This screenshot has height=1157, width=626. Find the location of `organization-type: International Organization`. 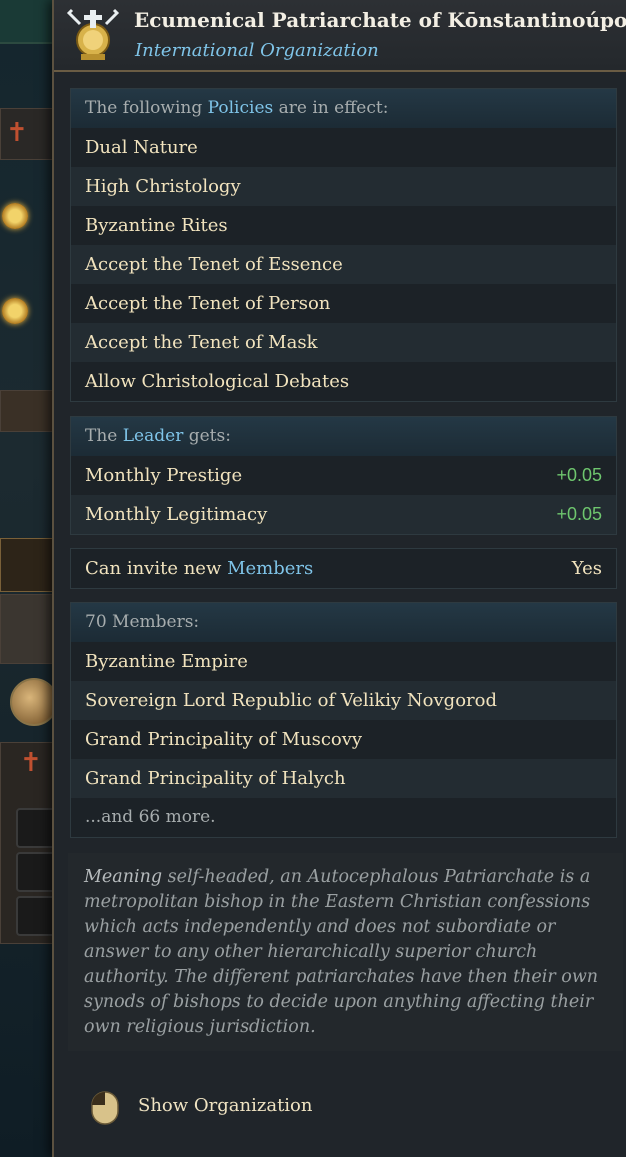

organization-type: International Organization is located at coordinates (257, 50).